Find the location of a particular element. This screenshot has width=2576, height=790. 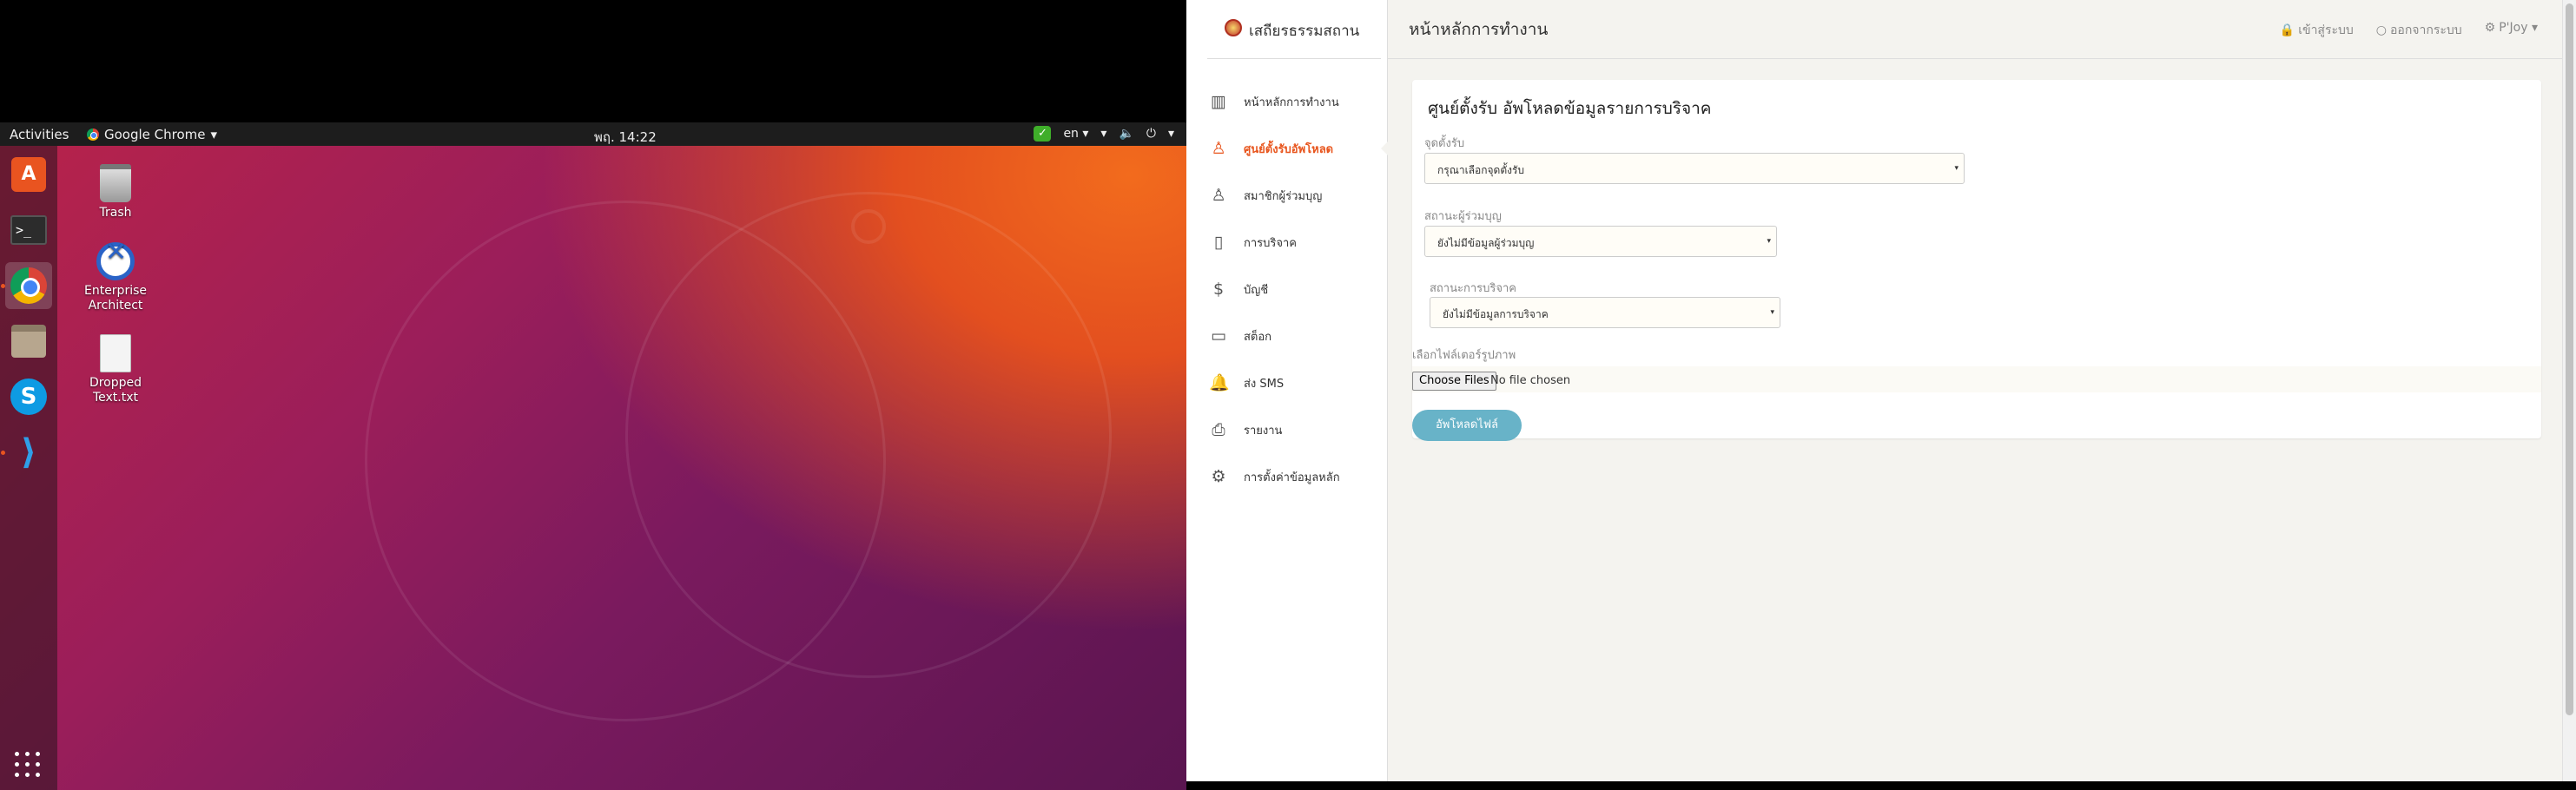

file-status-text: No file chosen is located at coordinates (1531, 380).